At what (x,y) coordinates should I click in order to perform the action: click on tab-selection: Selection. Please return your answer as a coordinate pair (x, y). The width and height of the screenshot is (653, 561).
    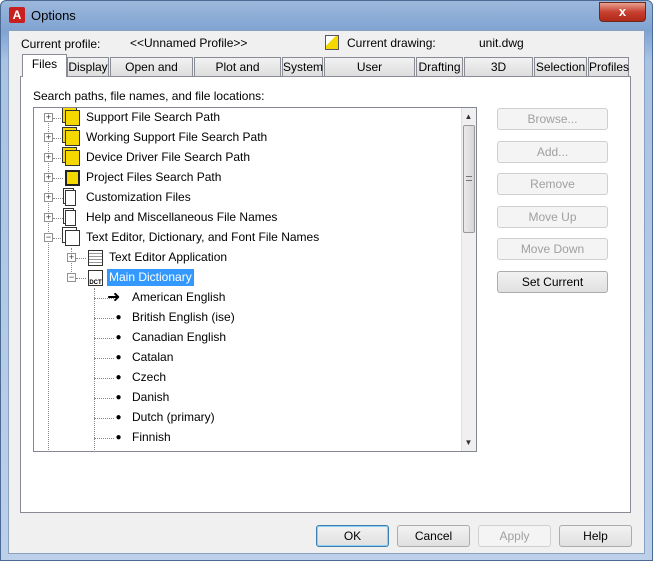
    Looking at the image, I should click on (560, 67).